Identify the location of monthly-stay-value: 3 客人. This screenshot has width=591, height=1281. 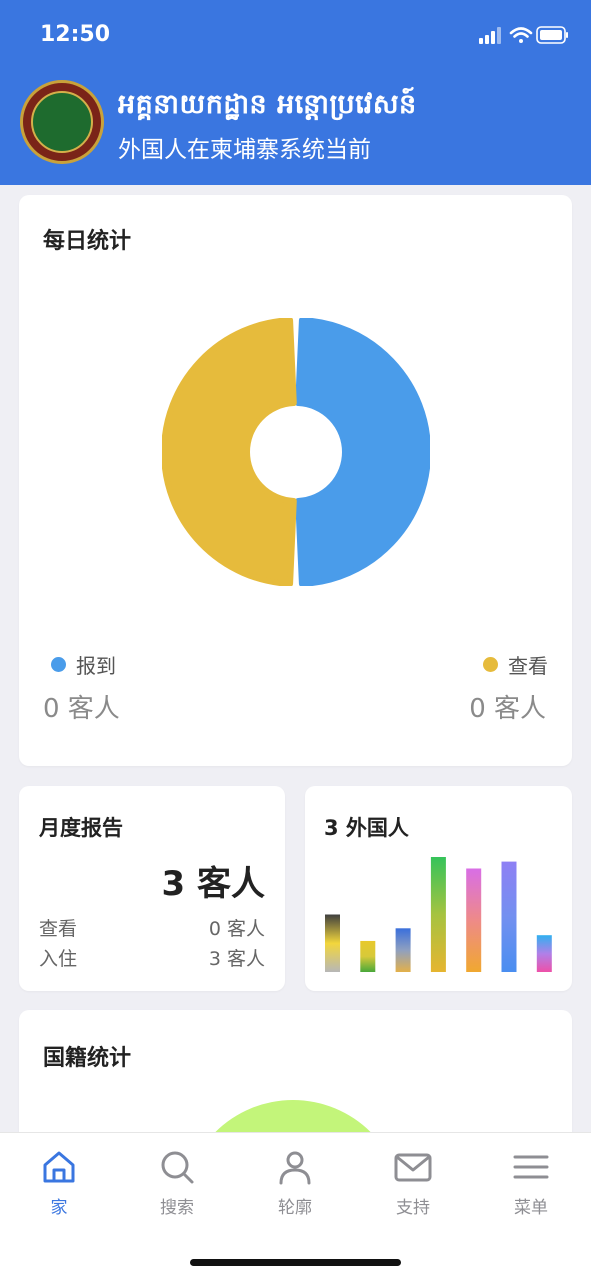
(236, 959).